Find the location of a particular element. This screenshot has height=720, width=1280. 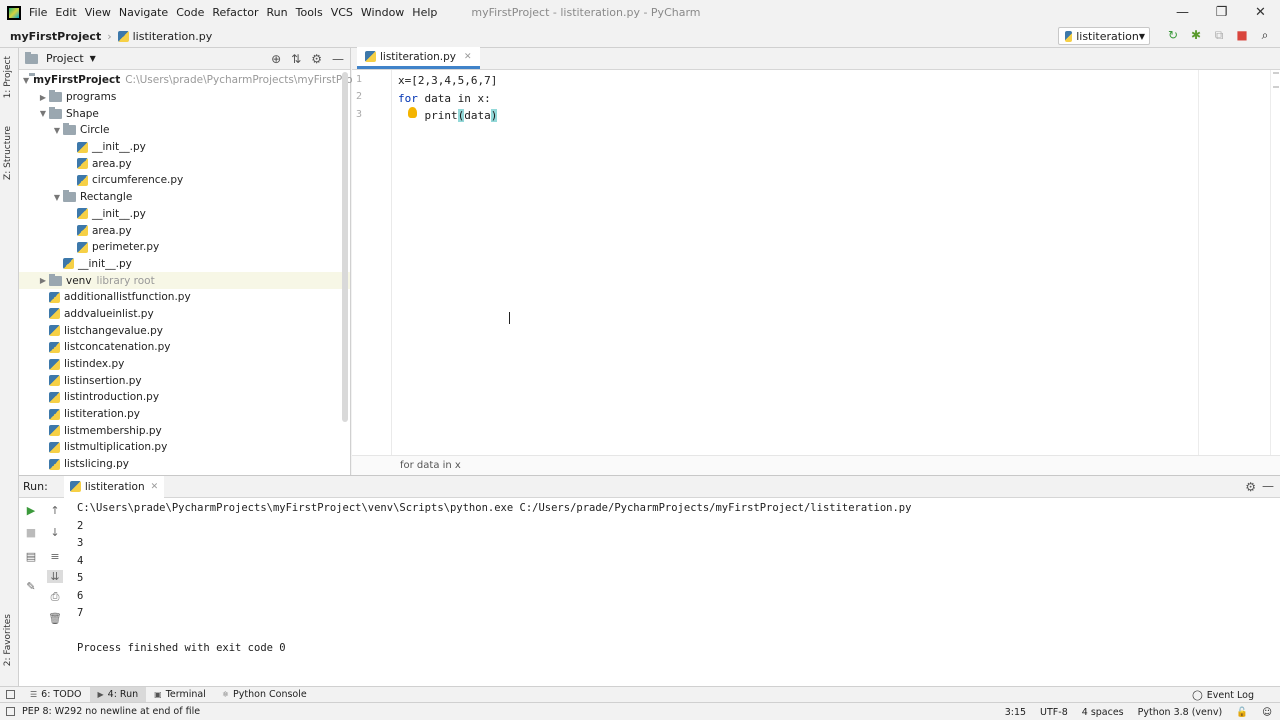

run-tab-listiteration: listiteration ✕ is located at coordinates (114, 486).